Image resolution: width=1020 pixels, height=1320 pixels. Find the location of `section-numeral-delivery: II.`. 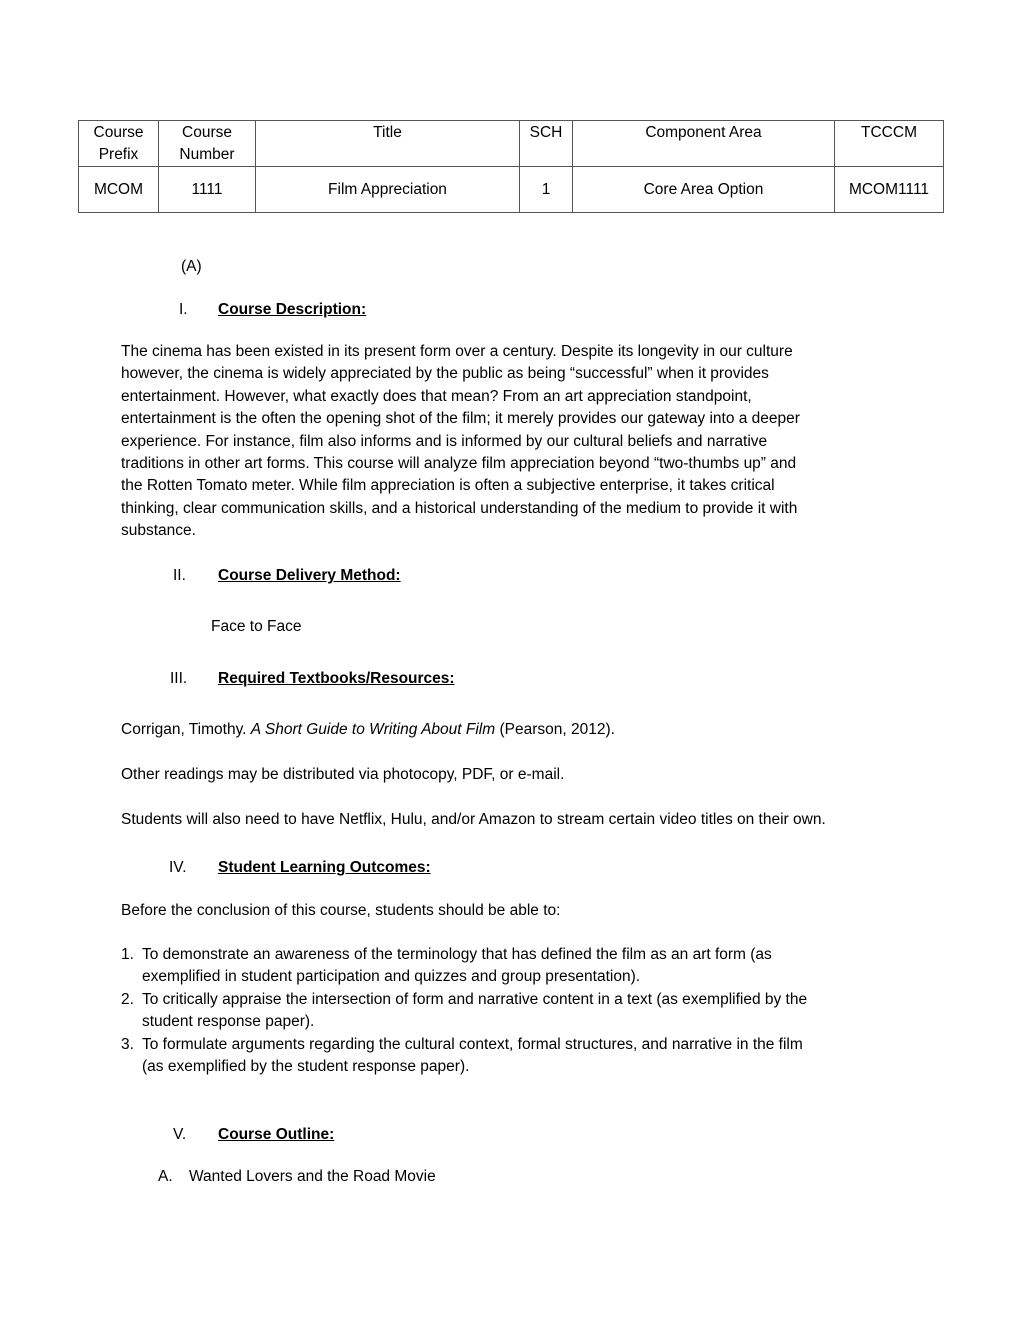

section-numeral-delivery: II. is located at coordinates (179, 575).